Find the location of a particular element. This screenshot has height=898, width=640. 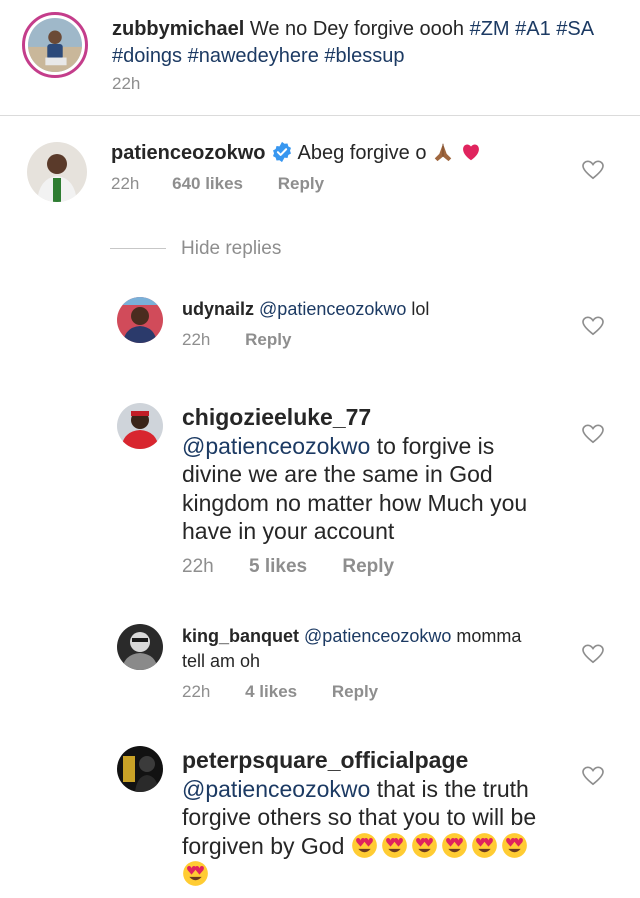

folded-hands-emoji-icon is located at coordinates (443, 152).